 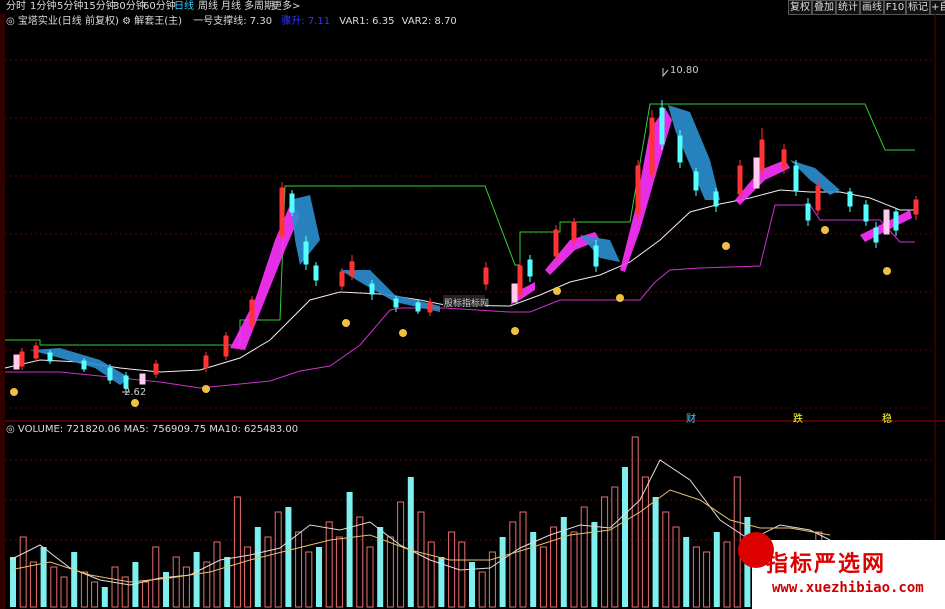 I want to click on indicator-name: 解套王(主), so click(x=158, y=21).